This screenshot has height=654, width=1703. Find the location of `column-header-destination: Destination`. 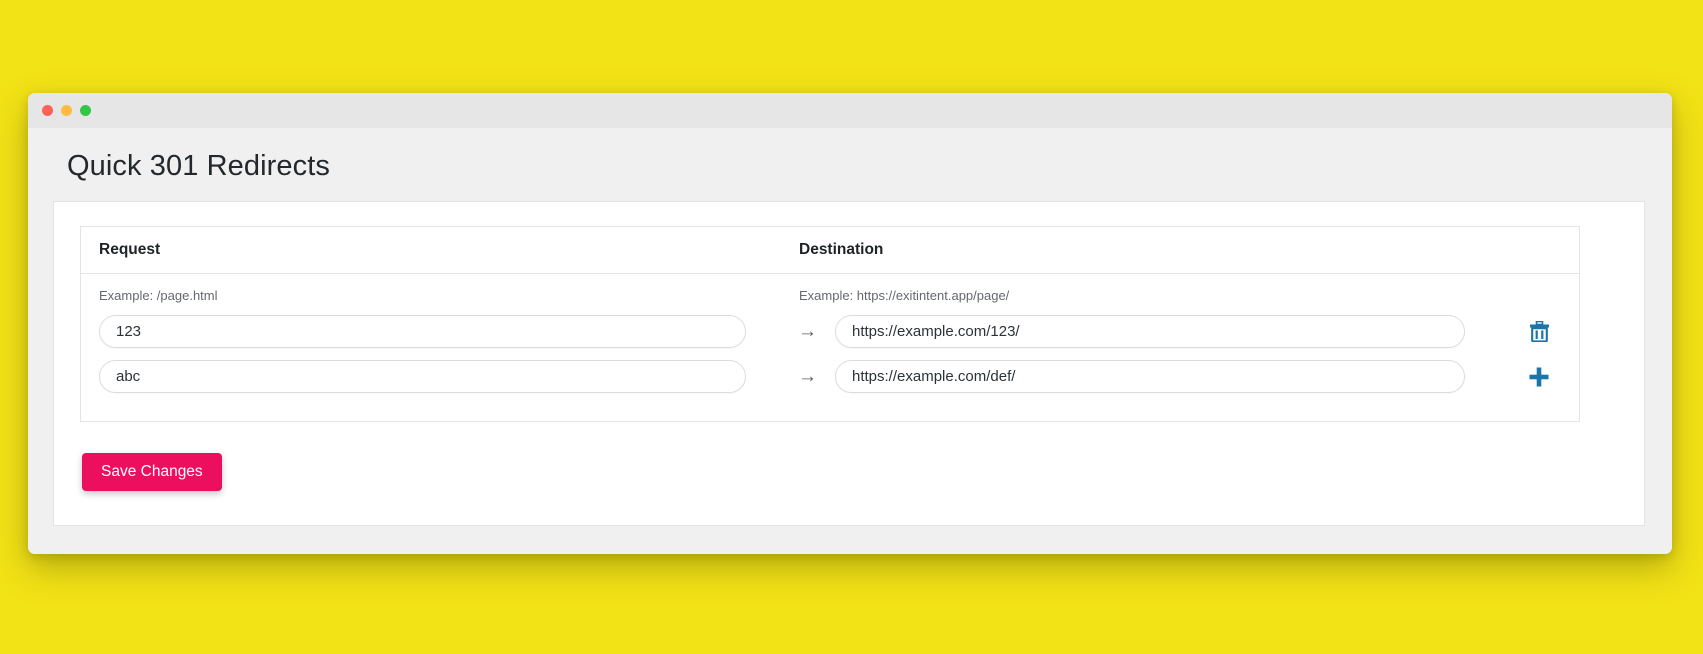

column-header-destination: Destination is located at coordinates (841, 249).